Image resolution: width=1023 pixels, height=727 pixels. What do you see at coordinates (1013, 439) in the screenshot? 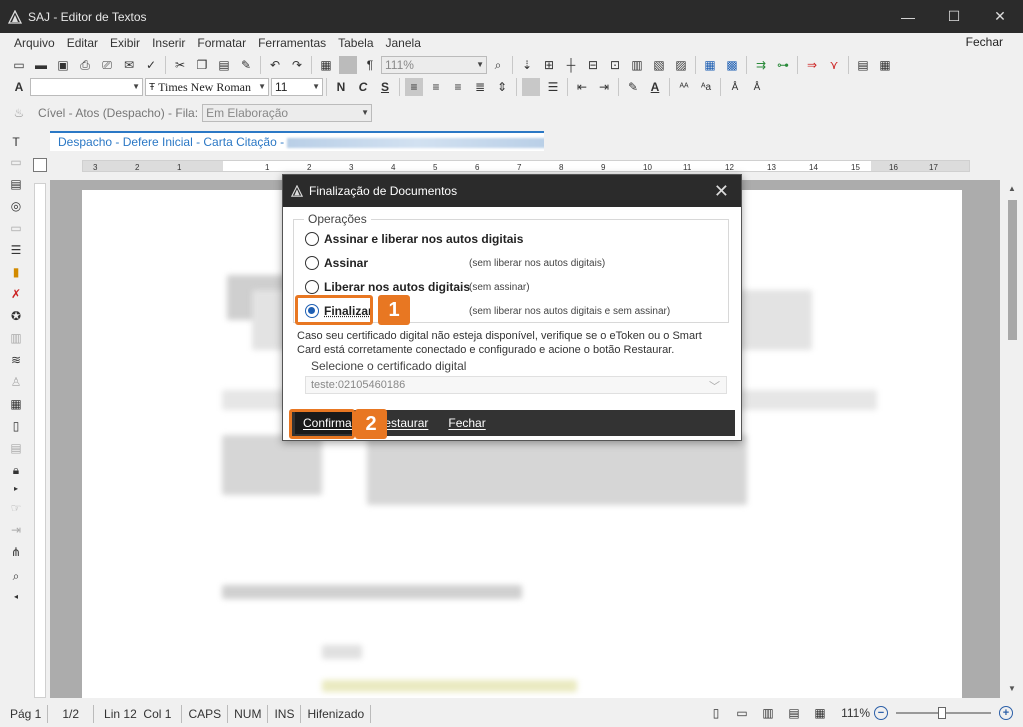
I see `vertical-scrollbar: ▲ ▼` at bounding box center [1013, 439].